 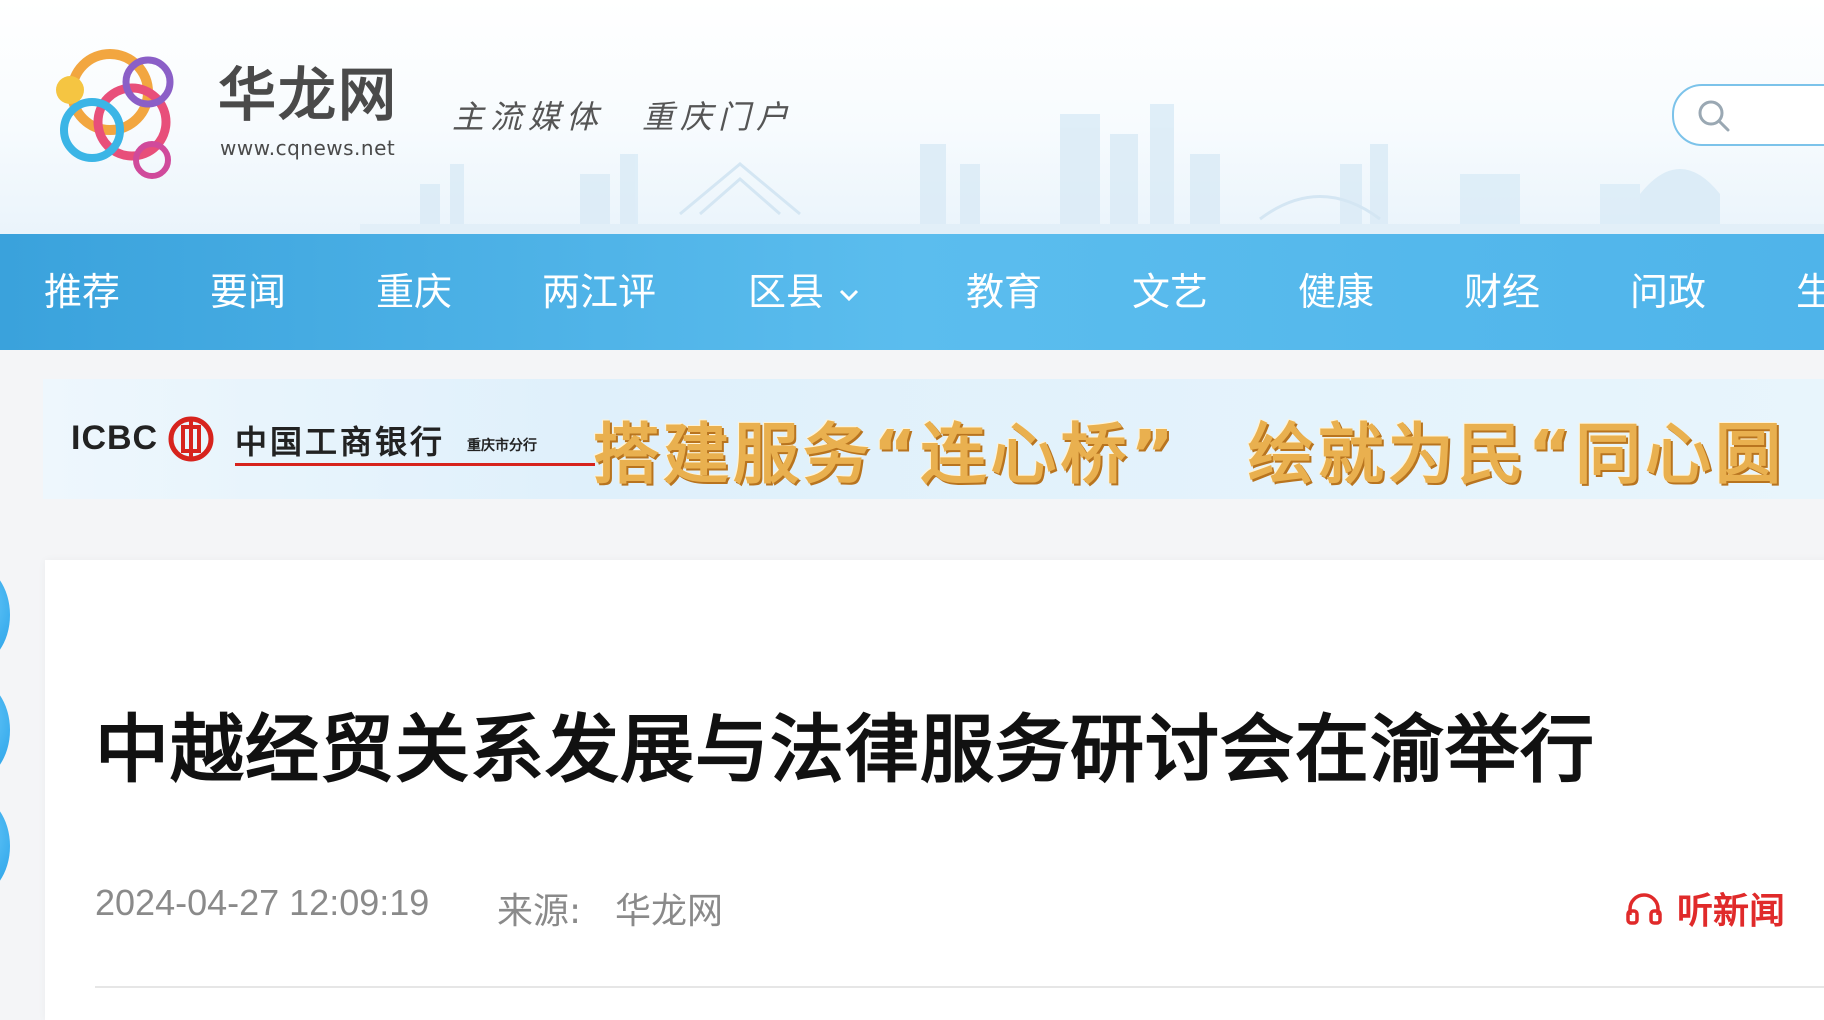 I want to click on listen-news-label: 听新闻, so click(x=1731, y=911).